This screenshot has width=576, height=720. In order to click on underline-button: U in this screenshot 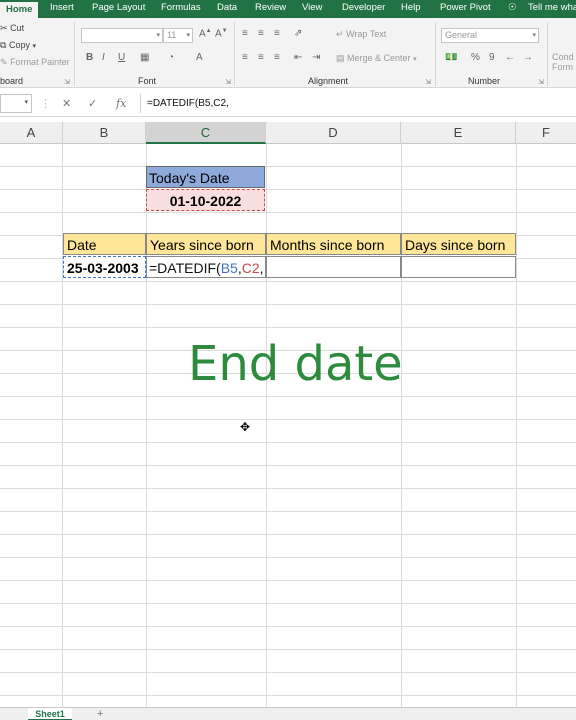, I will do `click(121, 57)`.